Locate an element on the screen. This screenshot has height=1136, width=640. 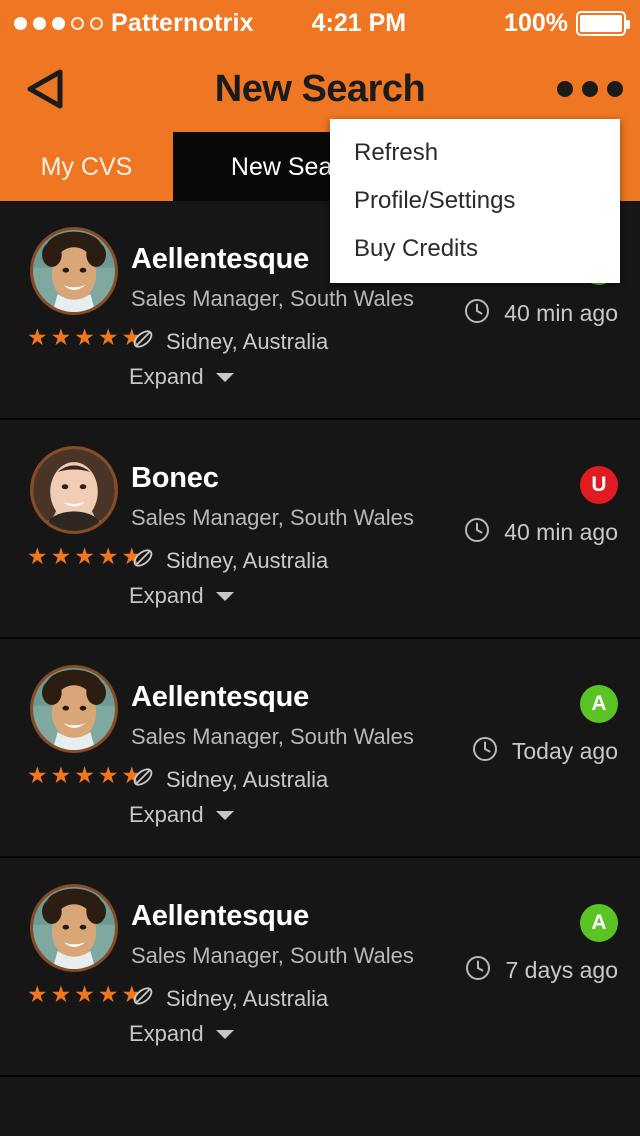
menu-item-profile-settings: Profile/Settings is located at coordinates (475, 201).